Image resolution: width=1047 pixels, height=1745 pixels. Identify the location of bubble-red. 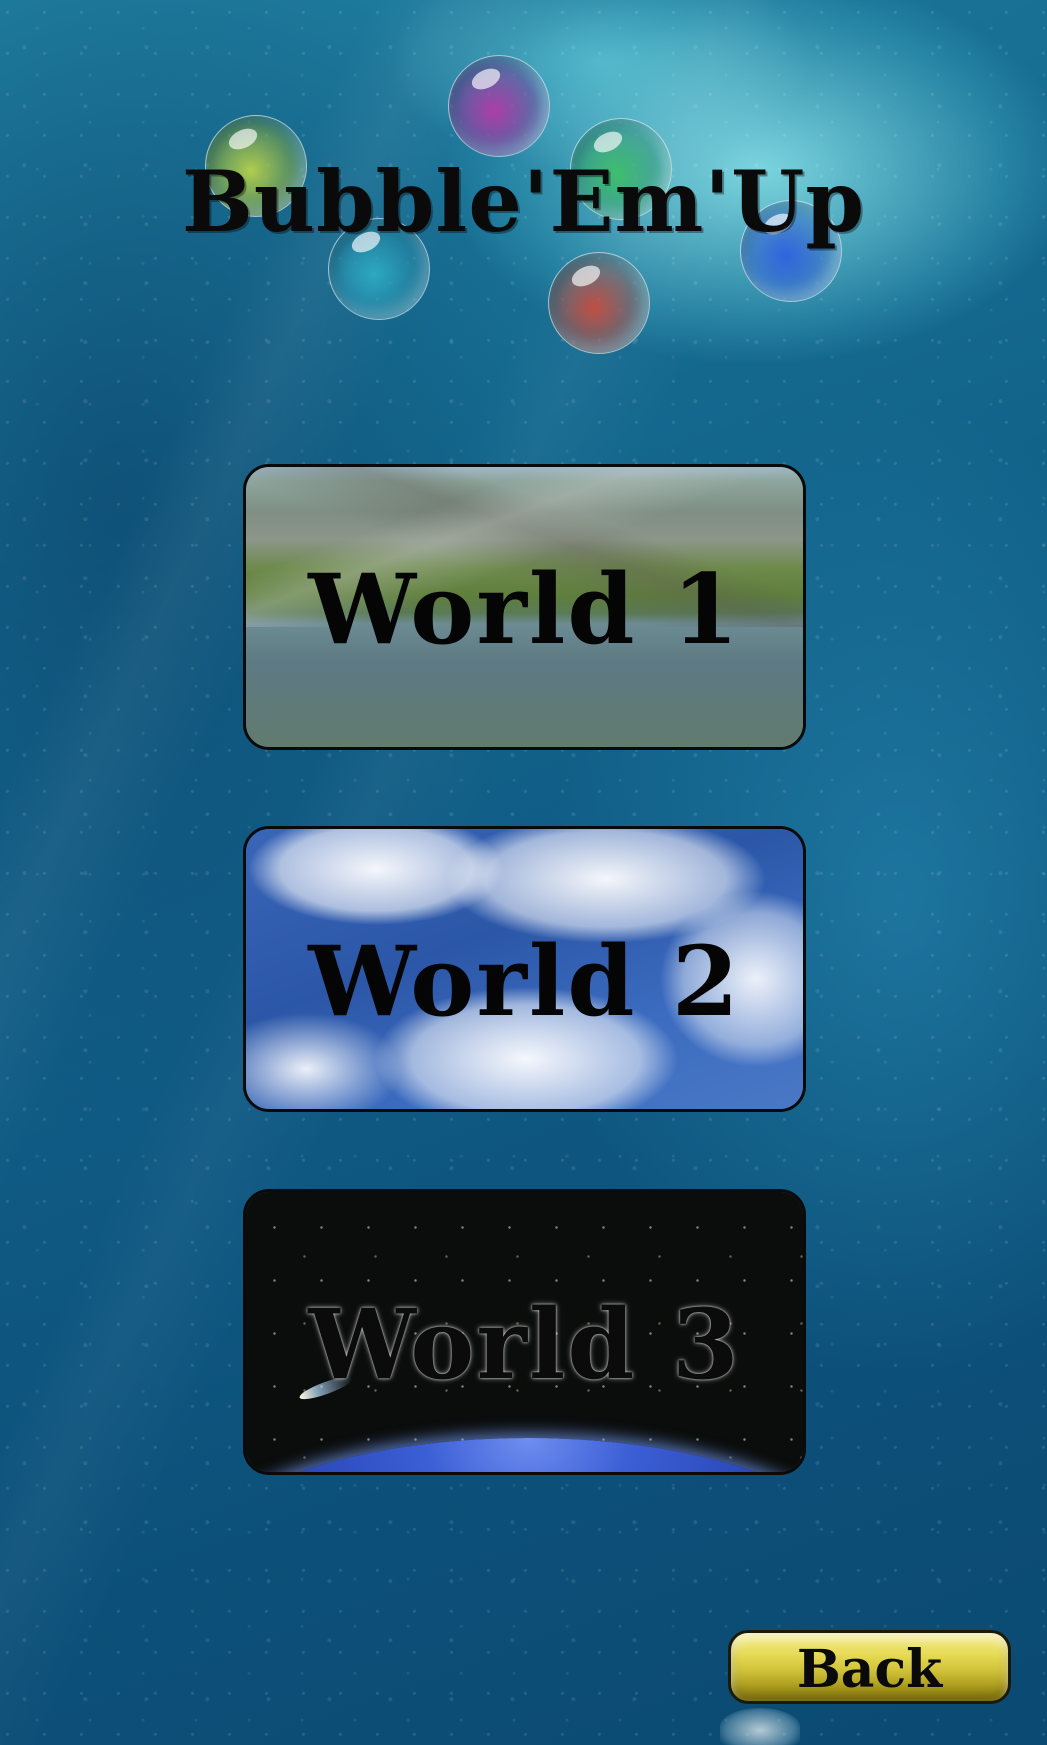
(599, 303).